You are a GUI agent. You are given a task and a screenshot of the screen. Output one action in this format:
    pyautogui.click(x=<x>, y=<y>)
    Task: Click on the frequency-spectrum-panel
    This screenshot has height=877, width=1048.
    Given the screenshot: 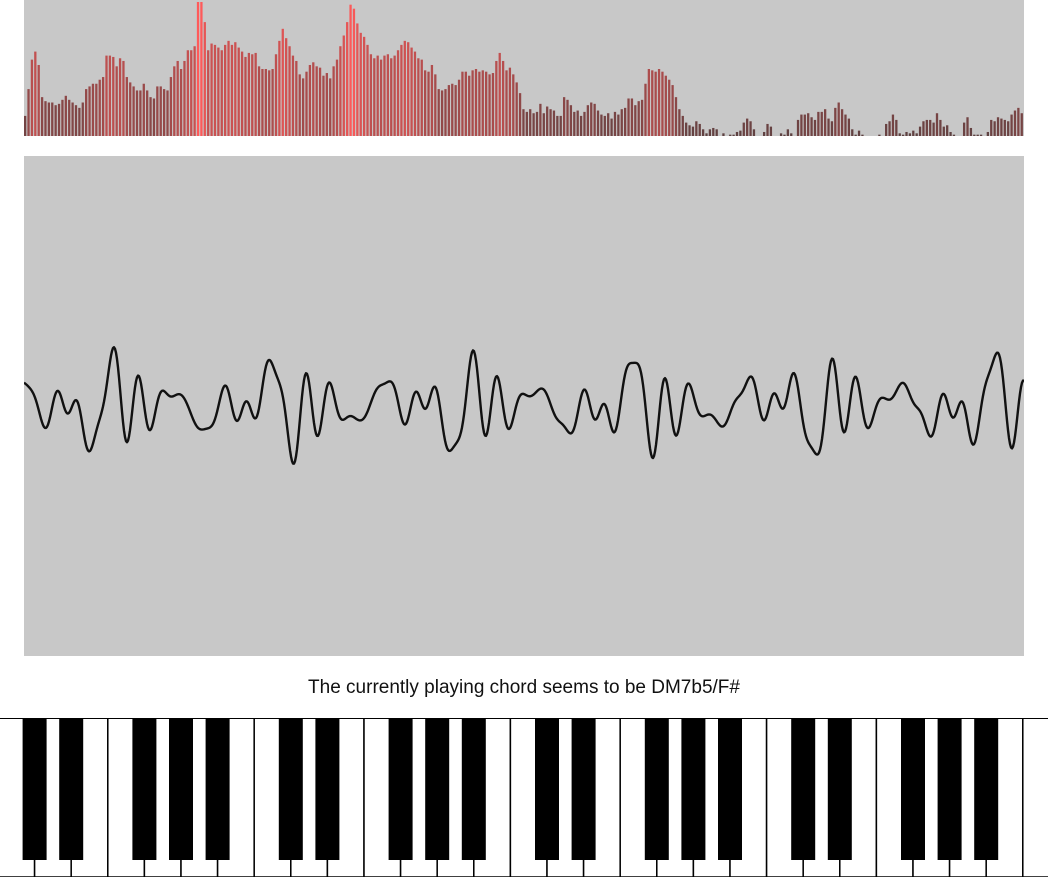 What is the action you would take?
    pyautogui.click(x=524, y=68)
    